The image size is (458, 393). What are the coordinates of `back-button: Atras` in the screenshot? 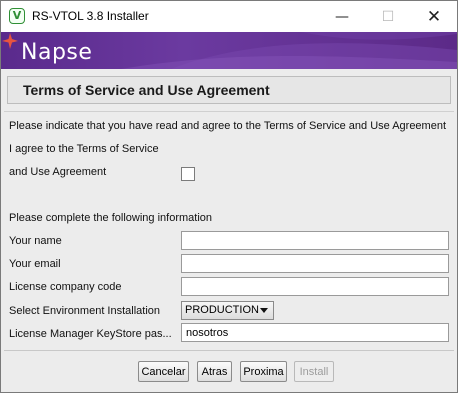 It's located at (214, 371).